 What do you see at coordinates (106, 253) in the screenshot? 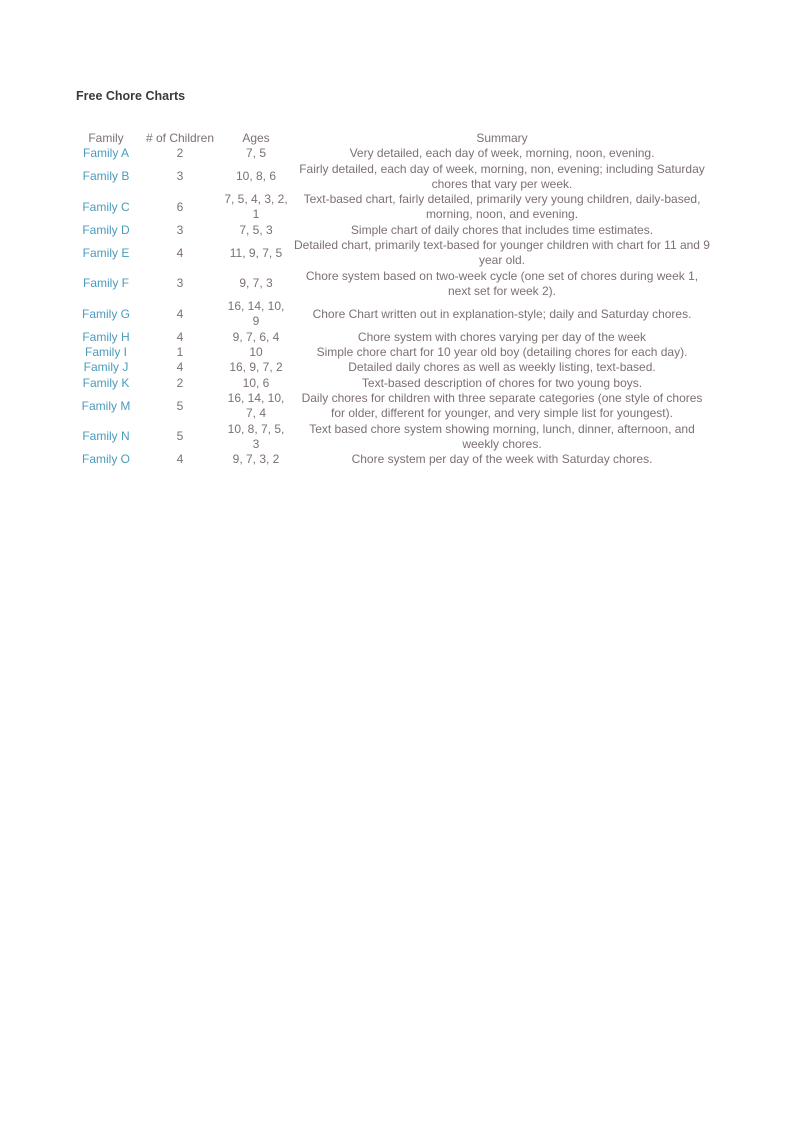
I see `family-link: Family E` at bounding box center [106, 253].